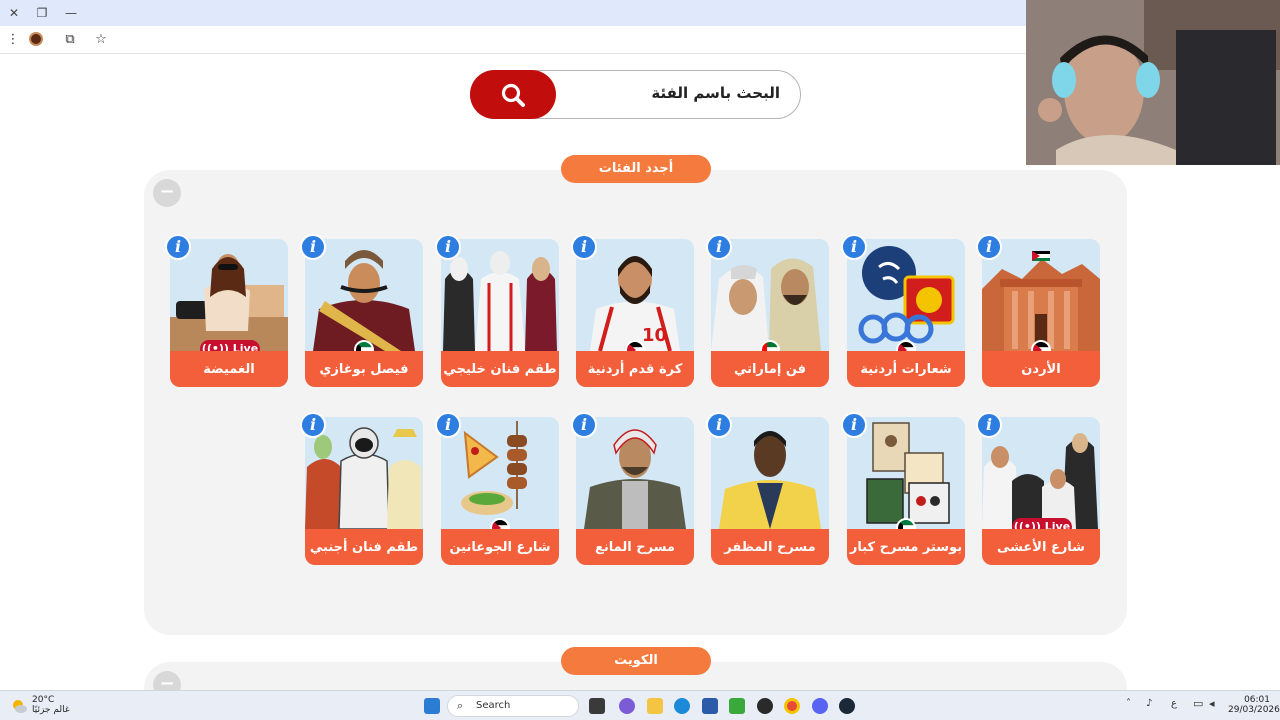 This screenshot has width=1280, height=720. What do you see at coordinates (14, 13) in the screenshot?
I see `close-icon: ✕` at bounding box center [14, 13].